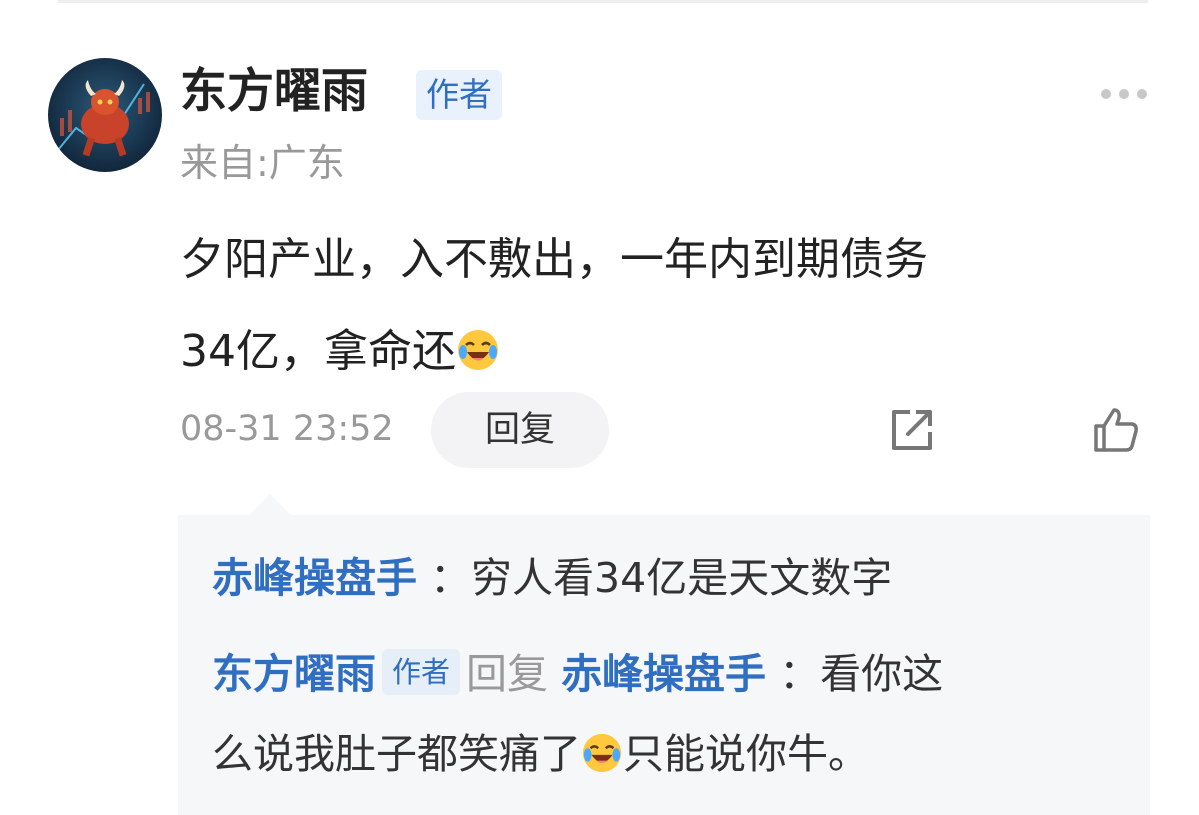  What do you see at coordinates (274, 92) in the screenshot?
I see `author-name: 东方曜雨` at bounding box center [274, 92].